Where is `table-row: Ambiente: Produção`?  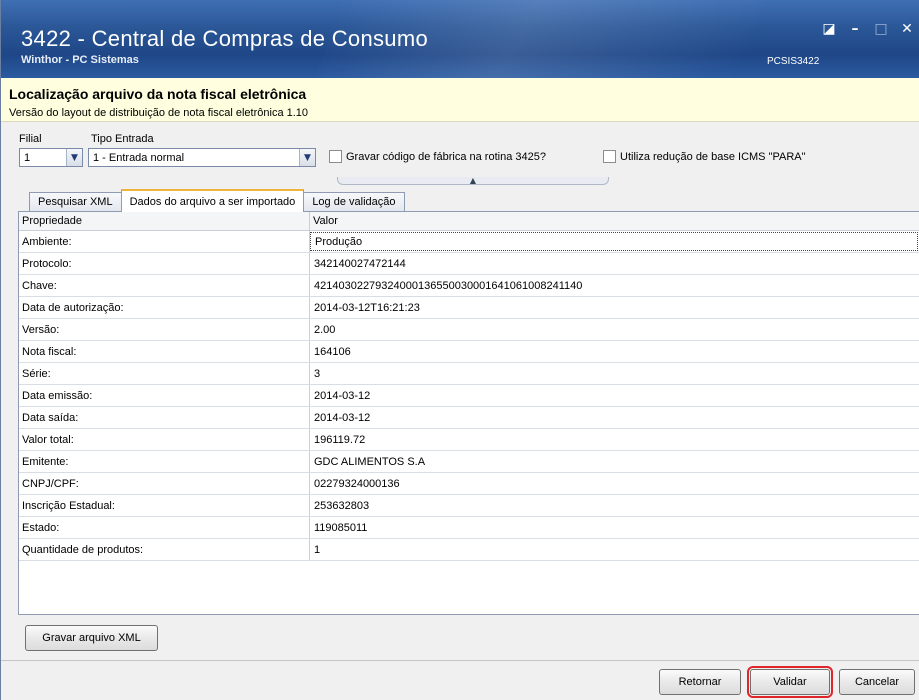 table-row: Ambiente: Produção is located at coordinates (469, 242).